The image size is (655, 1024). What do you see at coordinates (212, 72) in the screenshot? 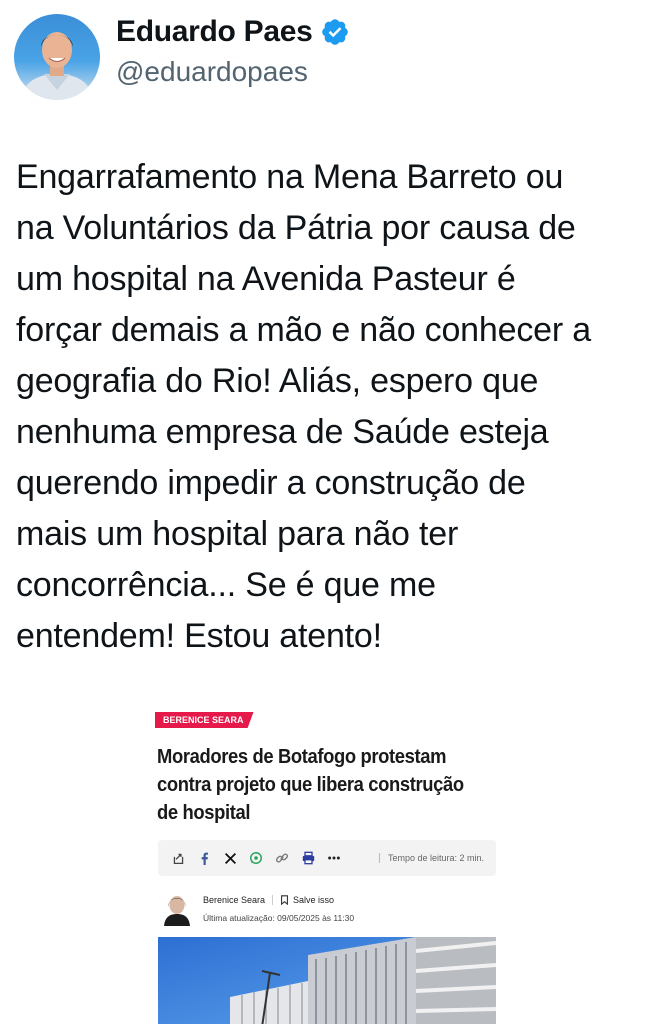
I see `profile-handle: @eduardopaes` at bounding box center [212, 72].